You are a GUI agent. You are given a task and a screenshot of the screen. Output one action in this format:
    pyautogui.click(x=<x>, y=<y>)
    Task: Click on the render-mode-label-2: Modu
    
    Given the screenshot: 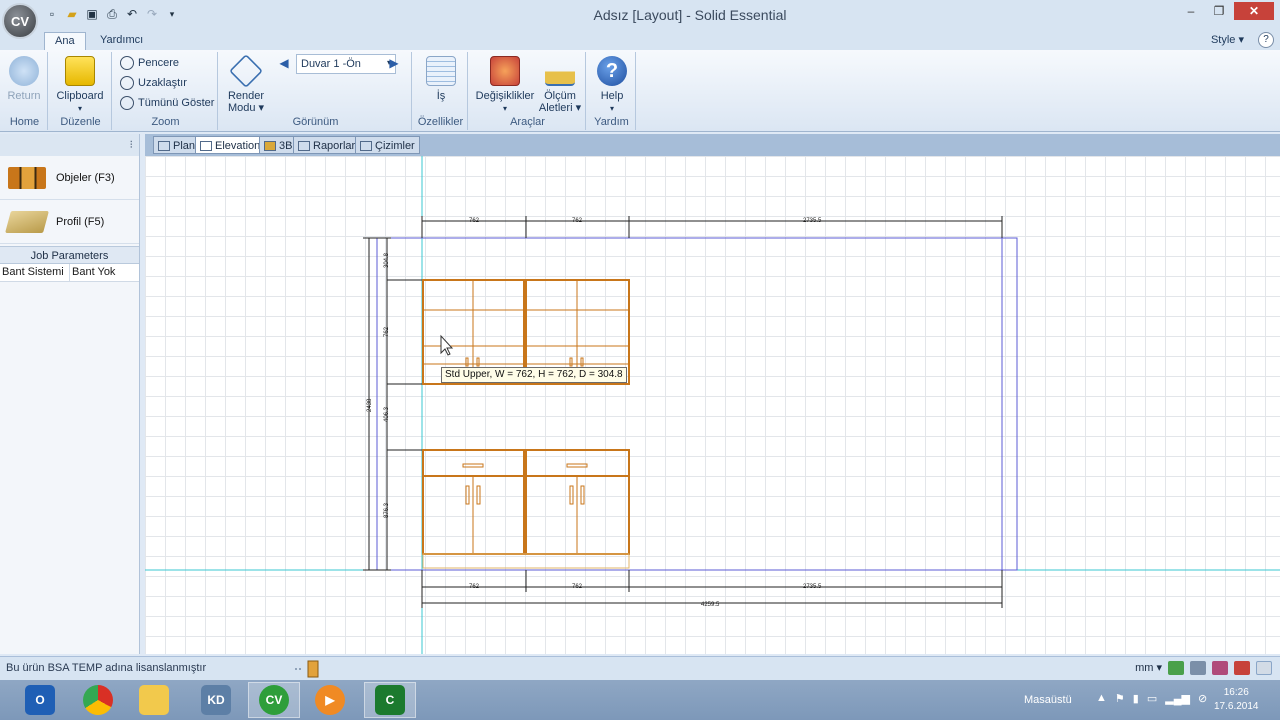 What is the action you would take?
    pyautogui.click(x=241, y=108)
    